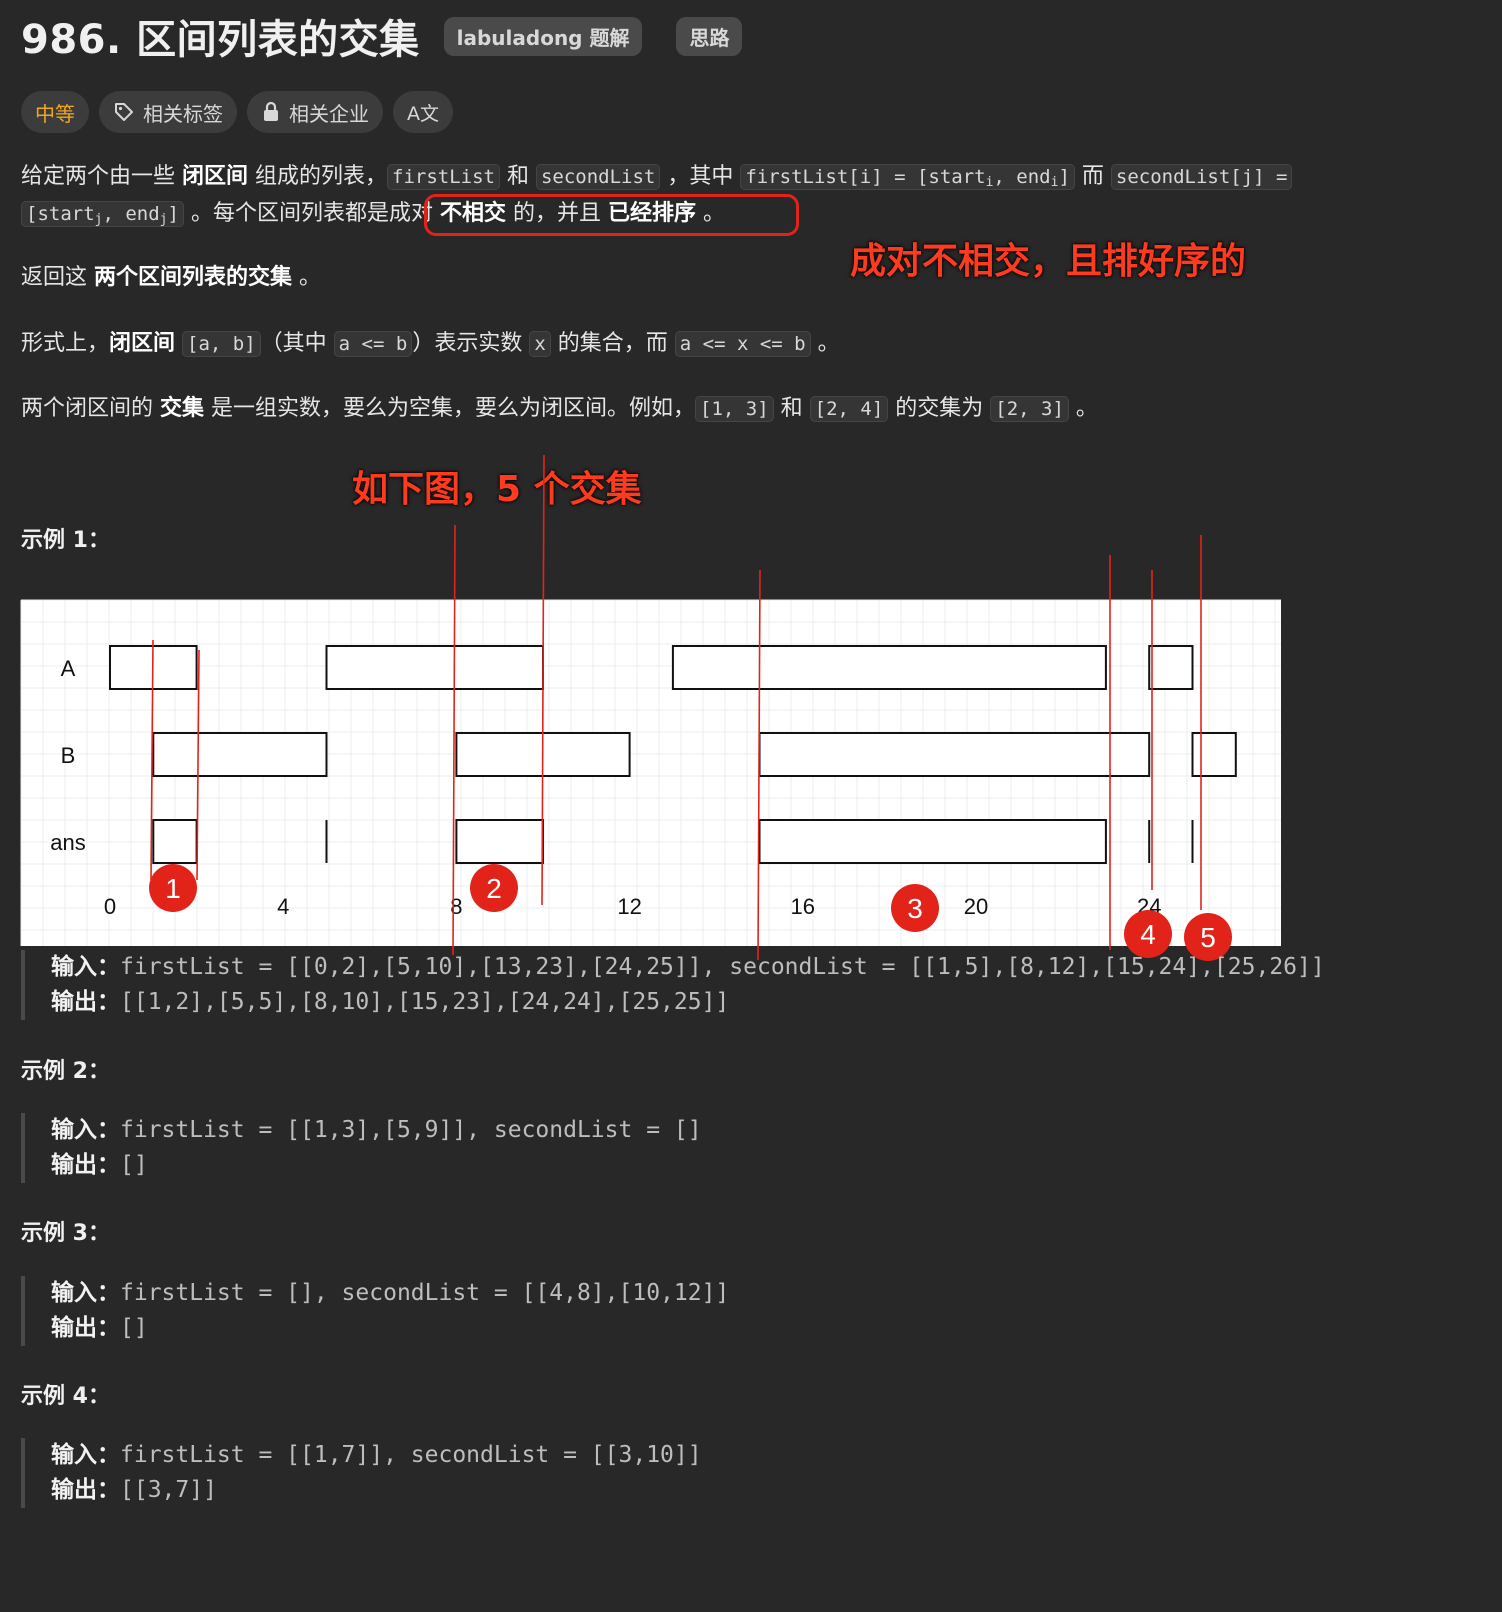 The image size is (1502, 1612). I want to click on example-2-heading: 示例 2：, so click(65, 1071).